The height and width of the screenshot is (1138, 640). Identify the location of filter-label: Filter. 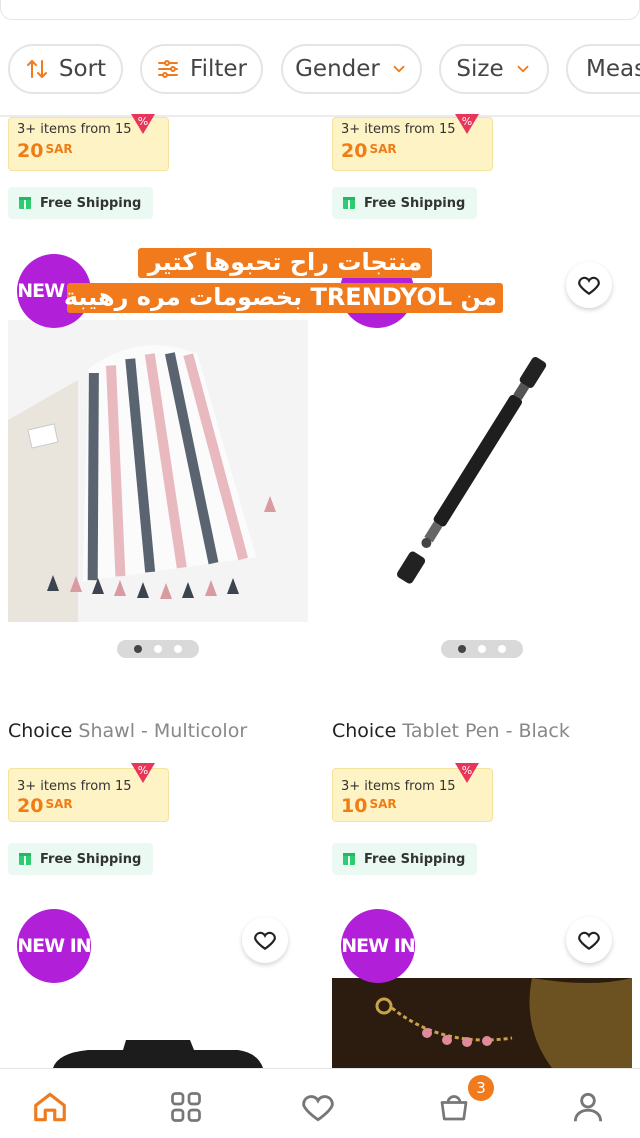
(218, 69).